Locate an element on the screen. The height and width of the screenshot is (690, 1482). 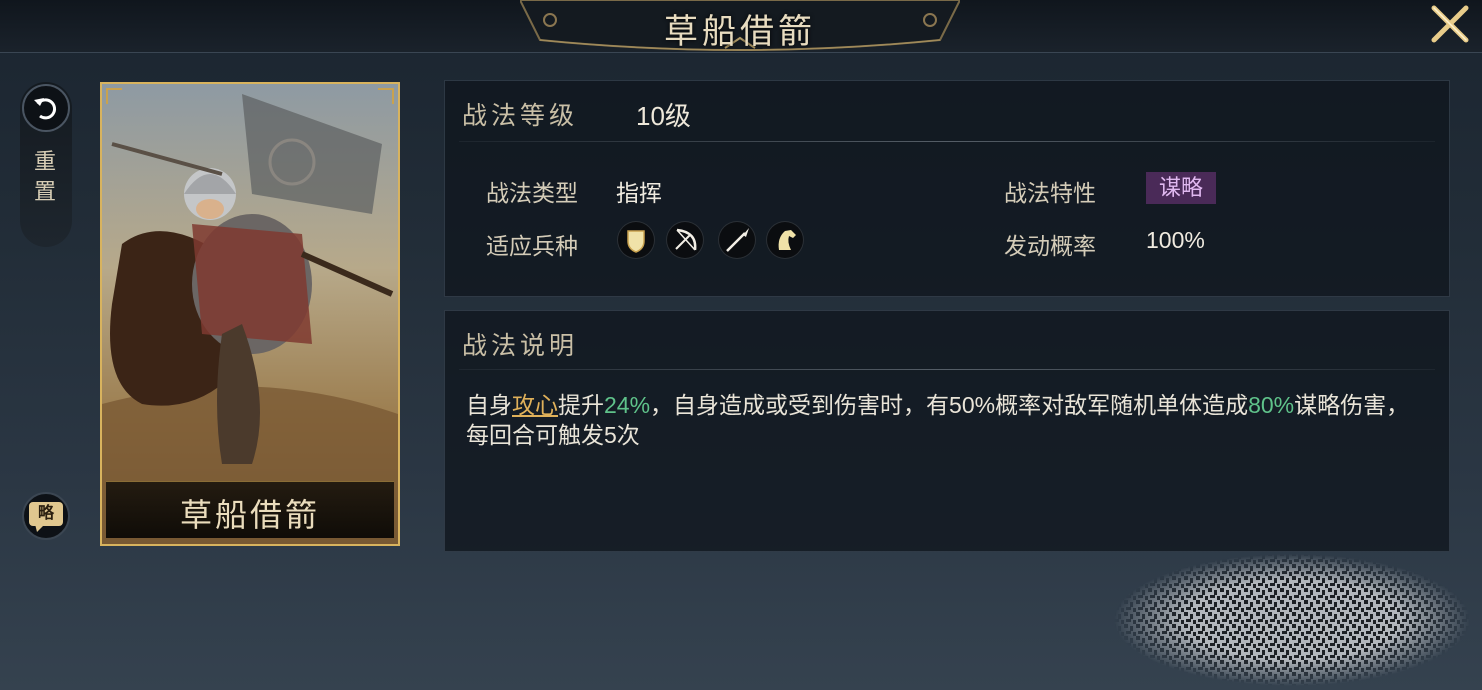
desc-text: ，自身造成或受到伤害时，有50%概率对敌军随机单体造成 is located at coordinates (949, 405).